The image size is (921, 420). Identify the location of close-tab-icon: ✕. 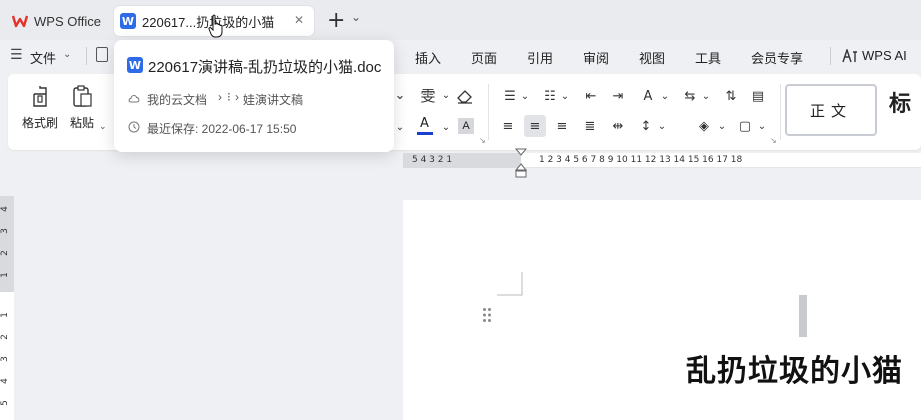
(299, 20).